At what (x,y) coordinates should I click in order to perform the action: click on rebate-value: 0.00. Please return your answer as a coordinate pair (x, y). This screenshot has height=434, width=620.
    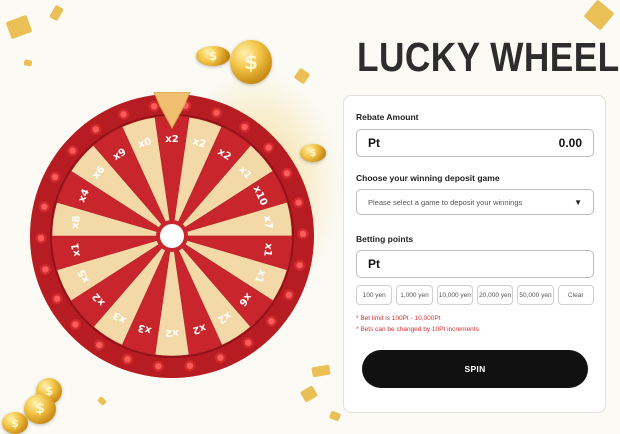
    Looking at the image, I should click on (570, 143).